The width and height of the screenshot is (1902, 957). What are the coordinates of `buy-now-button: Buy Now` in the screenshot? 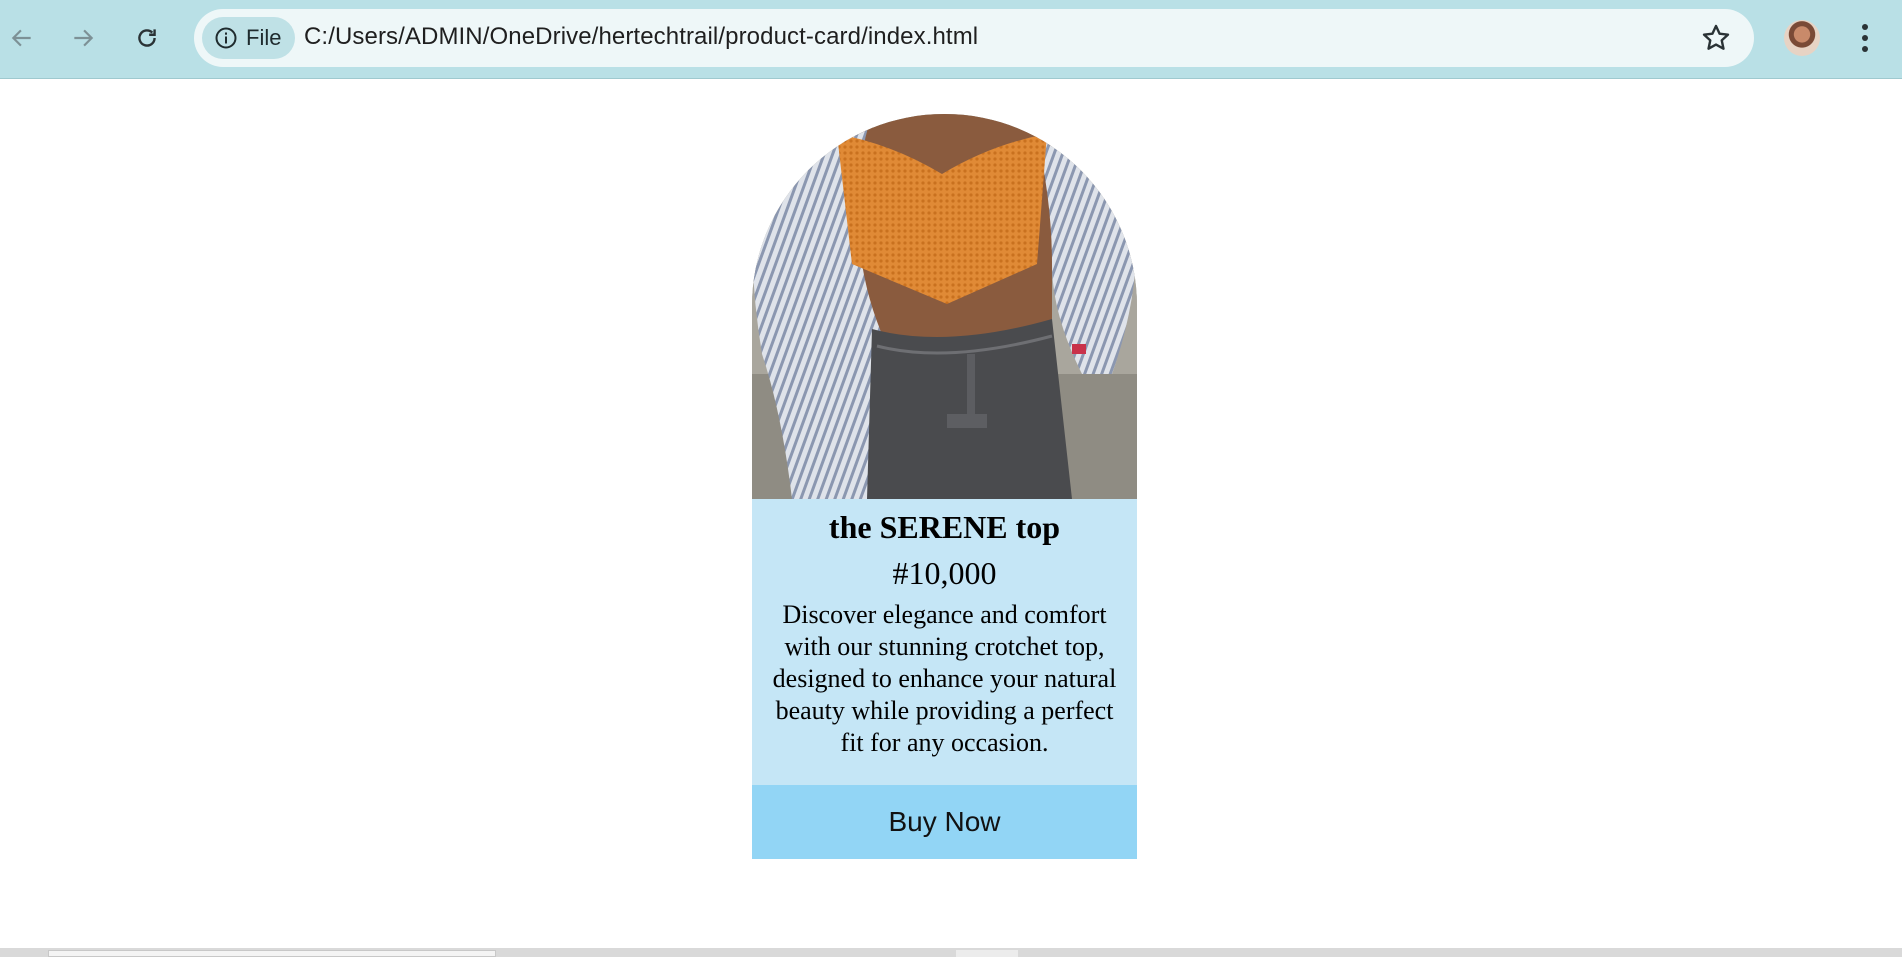 It's located at (944, 822).